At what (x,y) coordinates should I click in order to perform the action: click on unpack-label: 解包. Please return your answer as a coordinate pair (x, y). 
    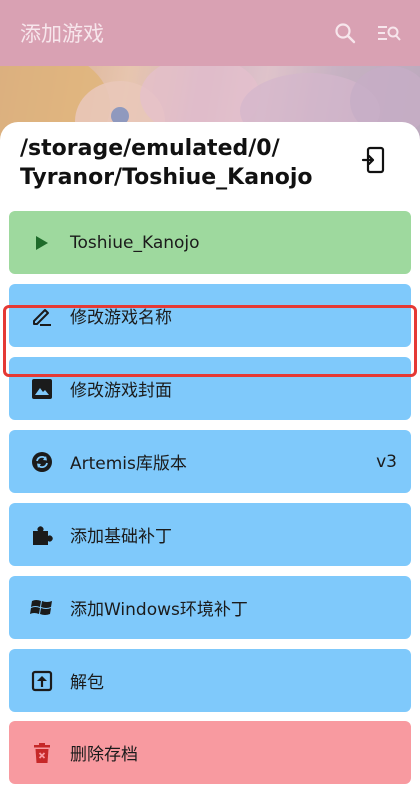
    Looking at the image, I should click on (87, 683).